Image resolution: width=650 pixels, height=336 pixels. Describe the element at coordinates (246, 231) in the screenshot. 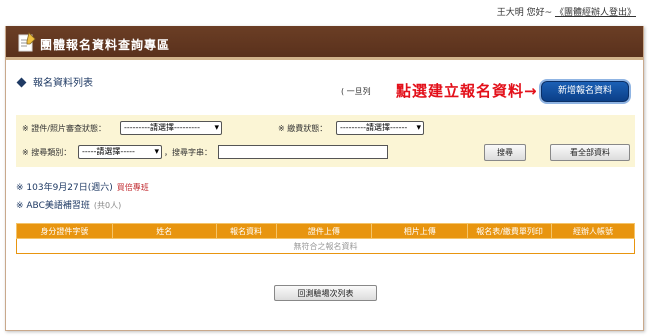

I see `col-registration-data: 報名資料` at that location.